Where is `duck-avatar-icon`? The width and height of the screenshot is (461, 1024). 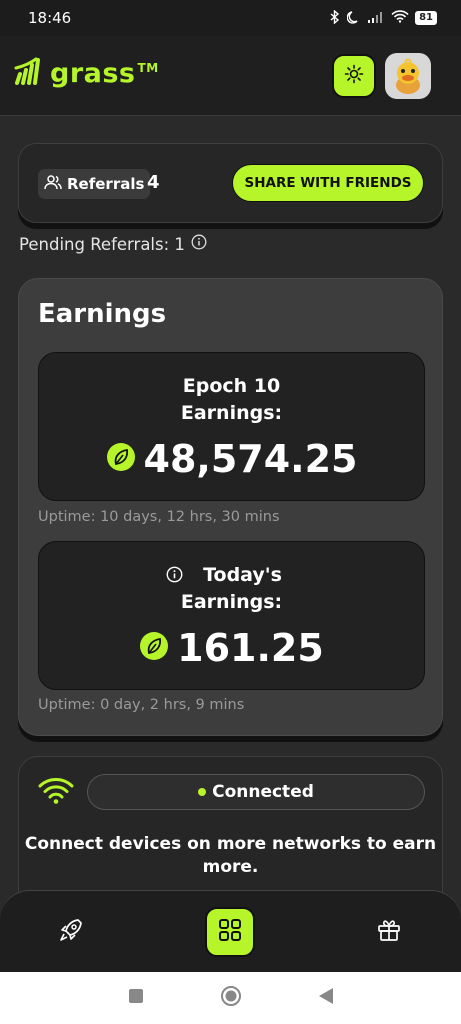 duck-avatar-icon is located at coordinates (408, 76).